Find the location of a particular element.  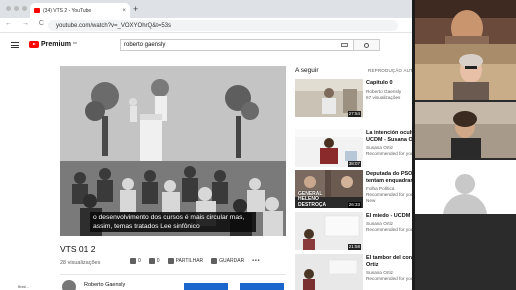

save-button: GUARDAR is located at coordinates (227, 261).